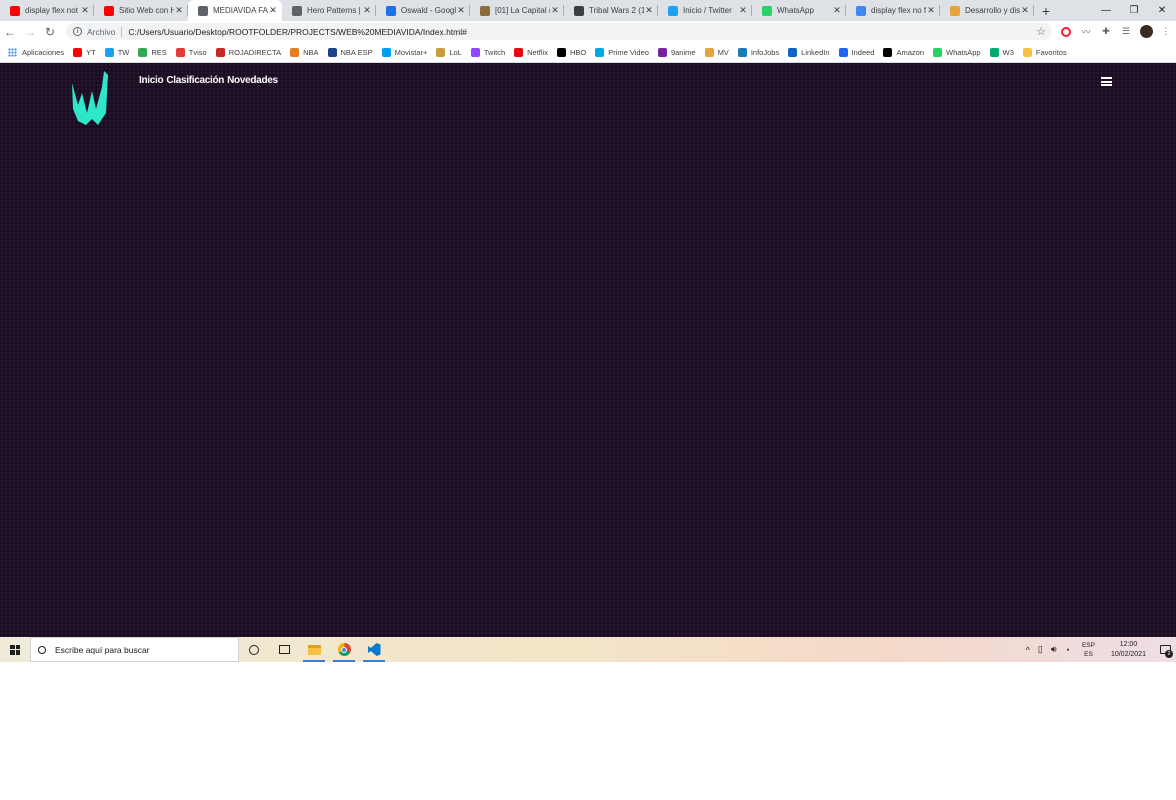  Describe the element at coordinates (1051, 52) in the screenshot. I see `bookmark-label: Favoritos` at that location.